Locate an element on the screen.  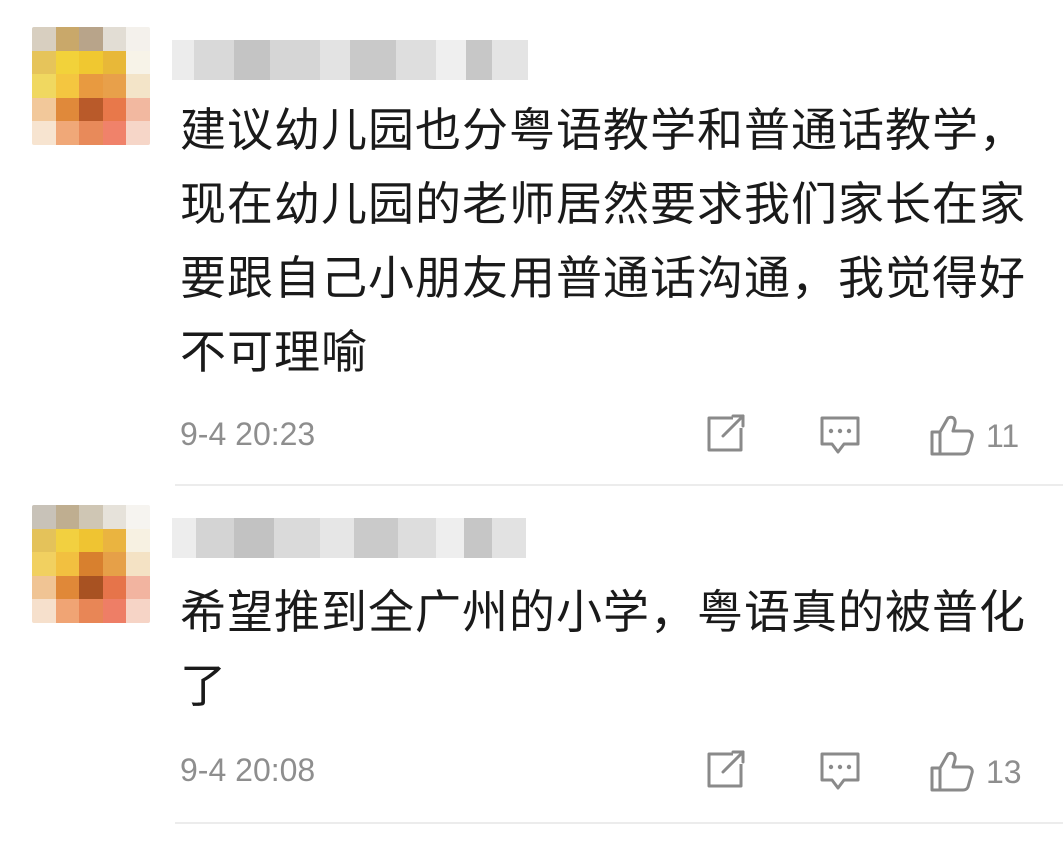
like-count: 11 is located at coordinates (1003, 435).